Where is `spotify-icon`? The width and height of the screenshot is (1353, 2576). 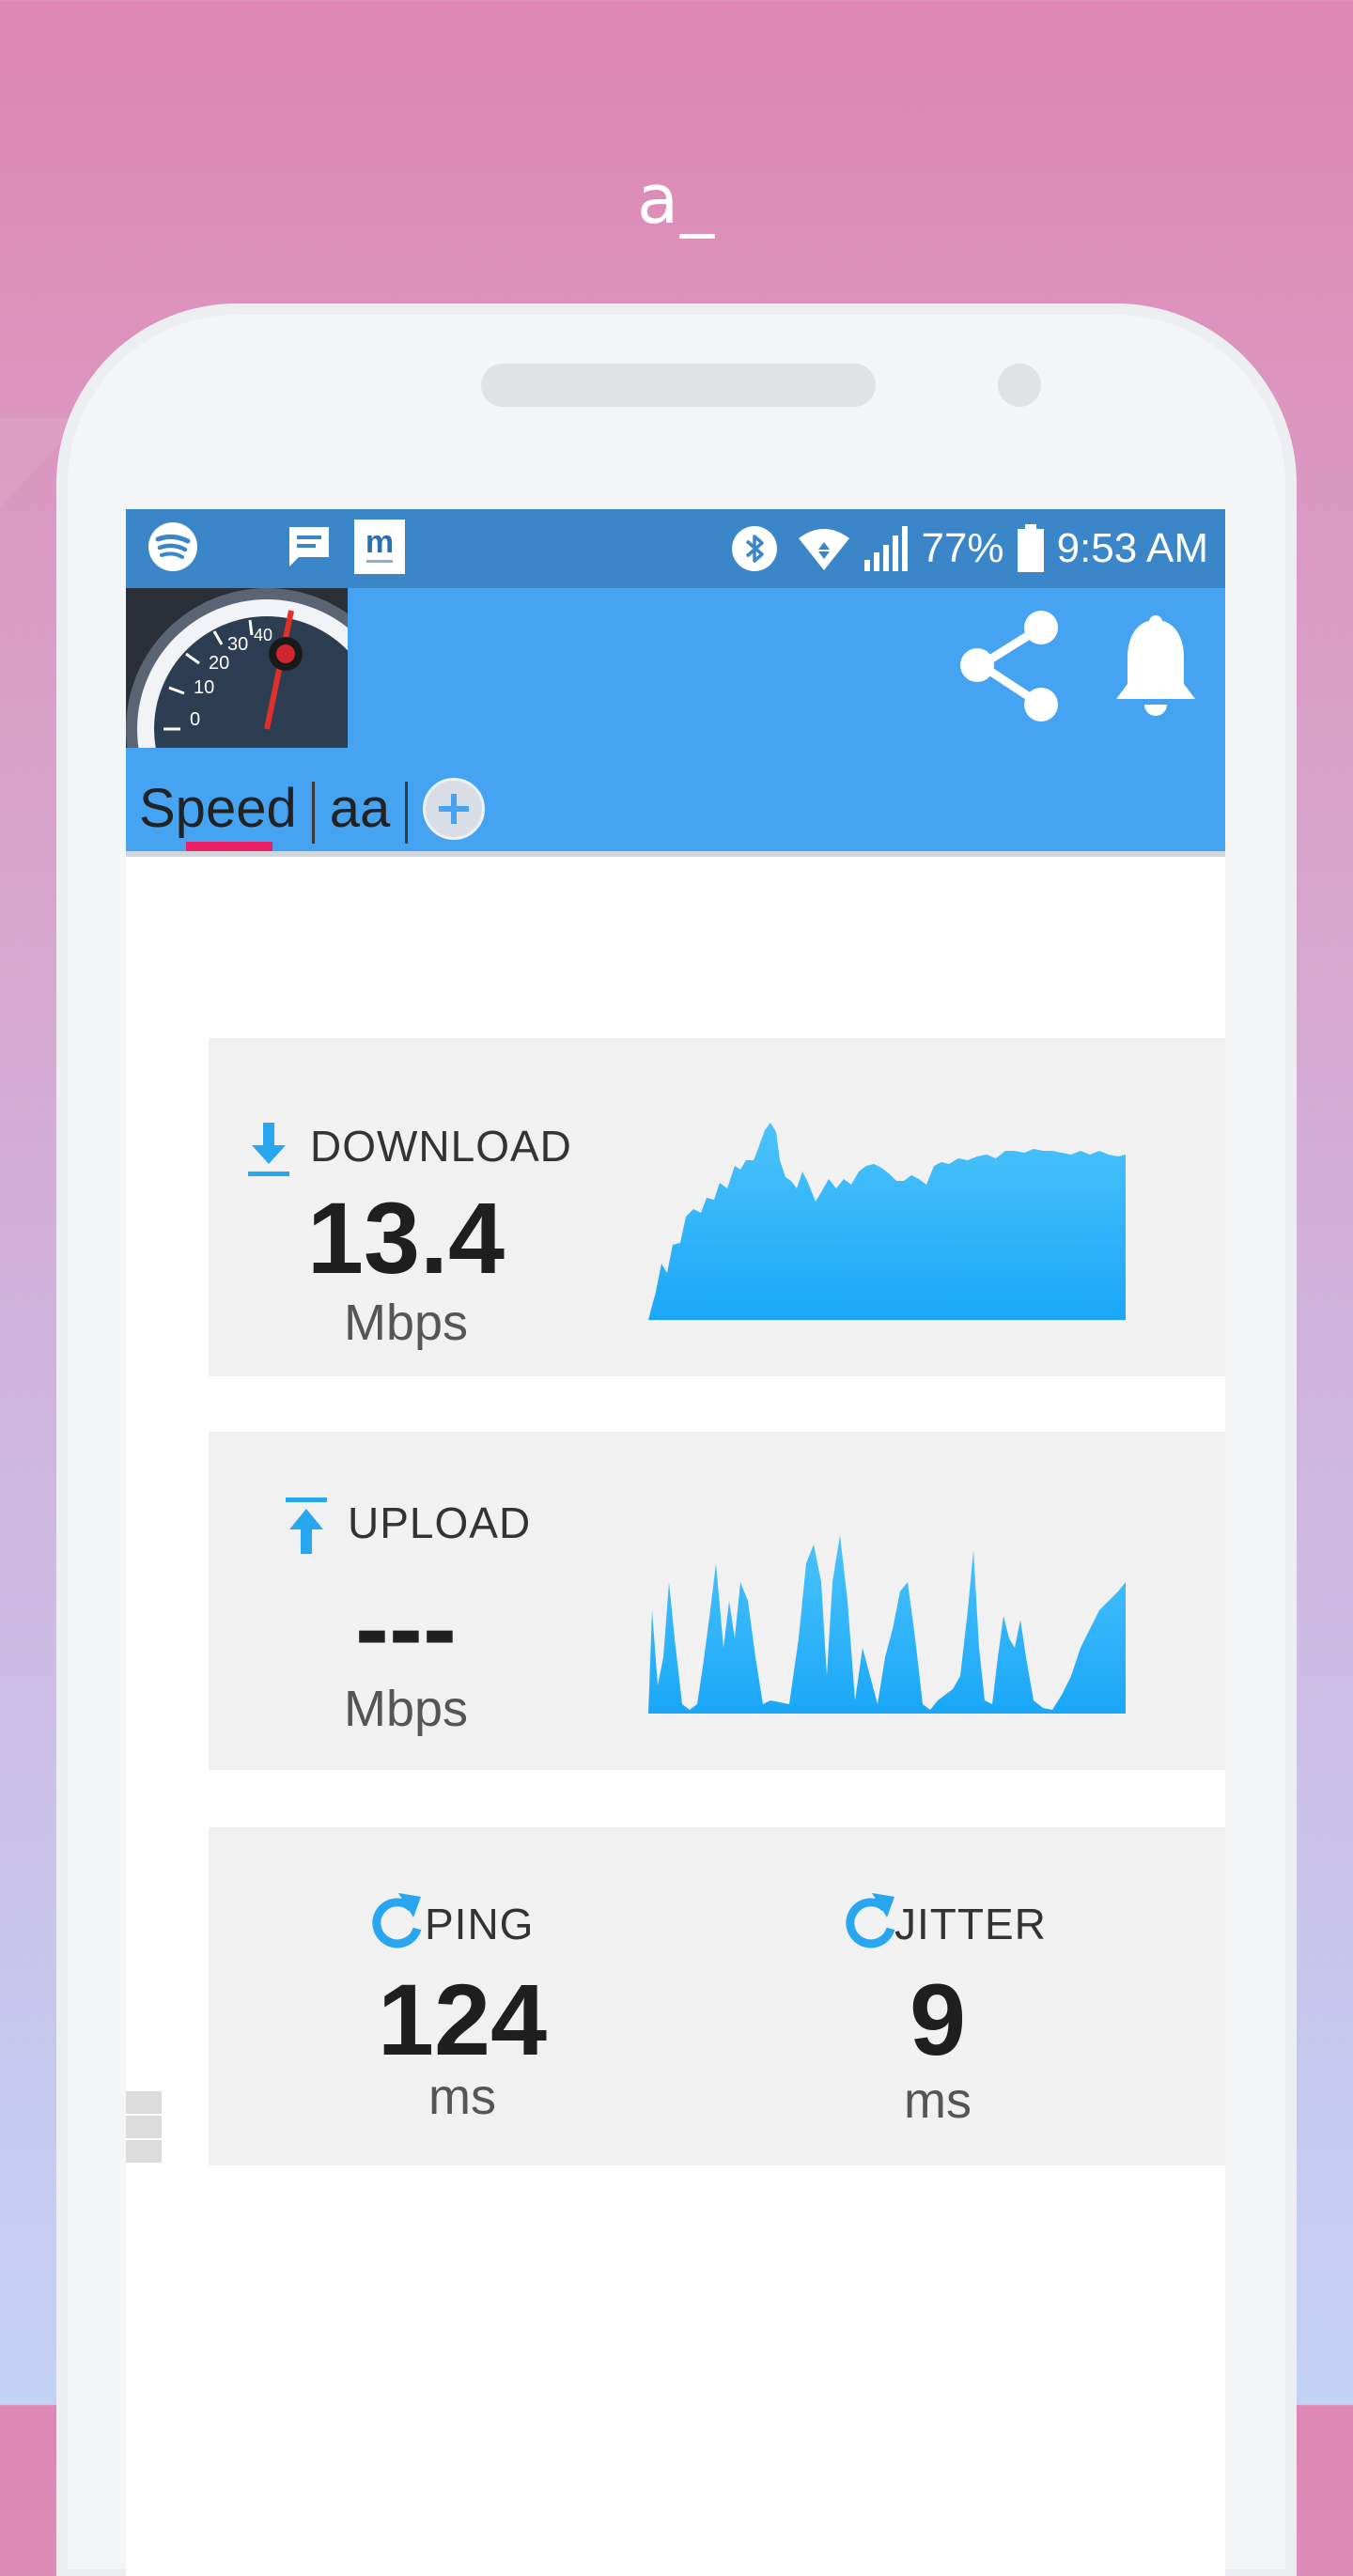
spotify-icon is located at coordinates (172, 547).